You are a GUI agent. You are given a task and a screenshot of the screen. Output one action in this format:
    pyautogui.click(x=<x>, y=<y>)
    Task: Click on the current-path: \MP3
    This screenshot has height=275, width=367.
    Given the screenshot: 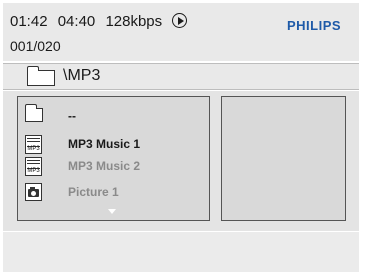 What is the action you would take?
    pyautogui.click(x=82, y=75)
    